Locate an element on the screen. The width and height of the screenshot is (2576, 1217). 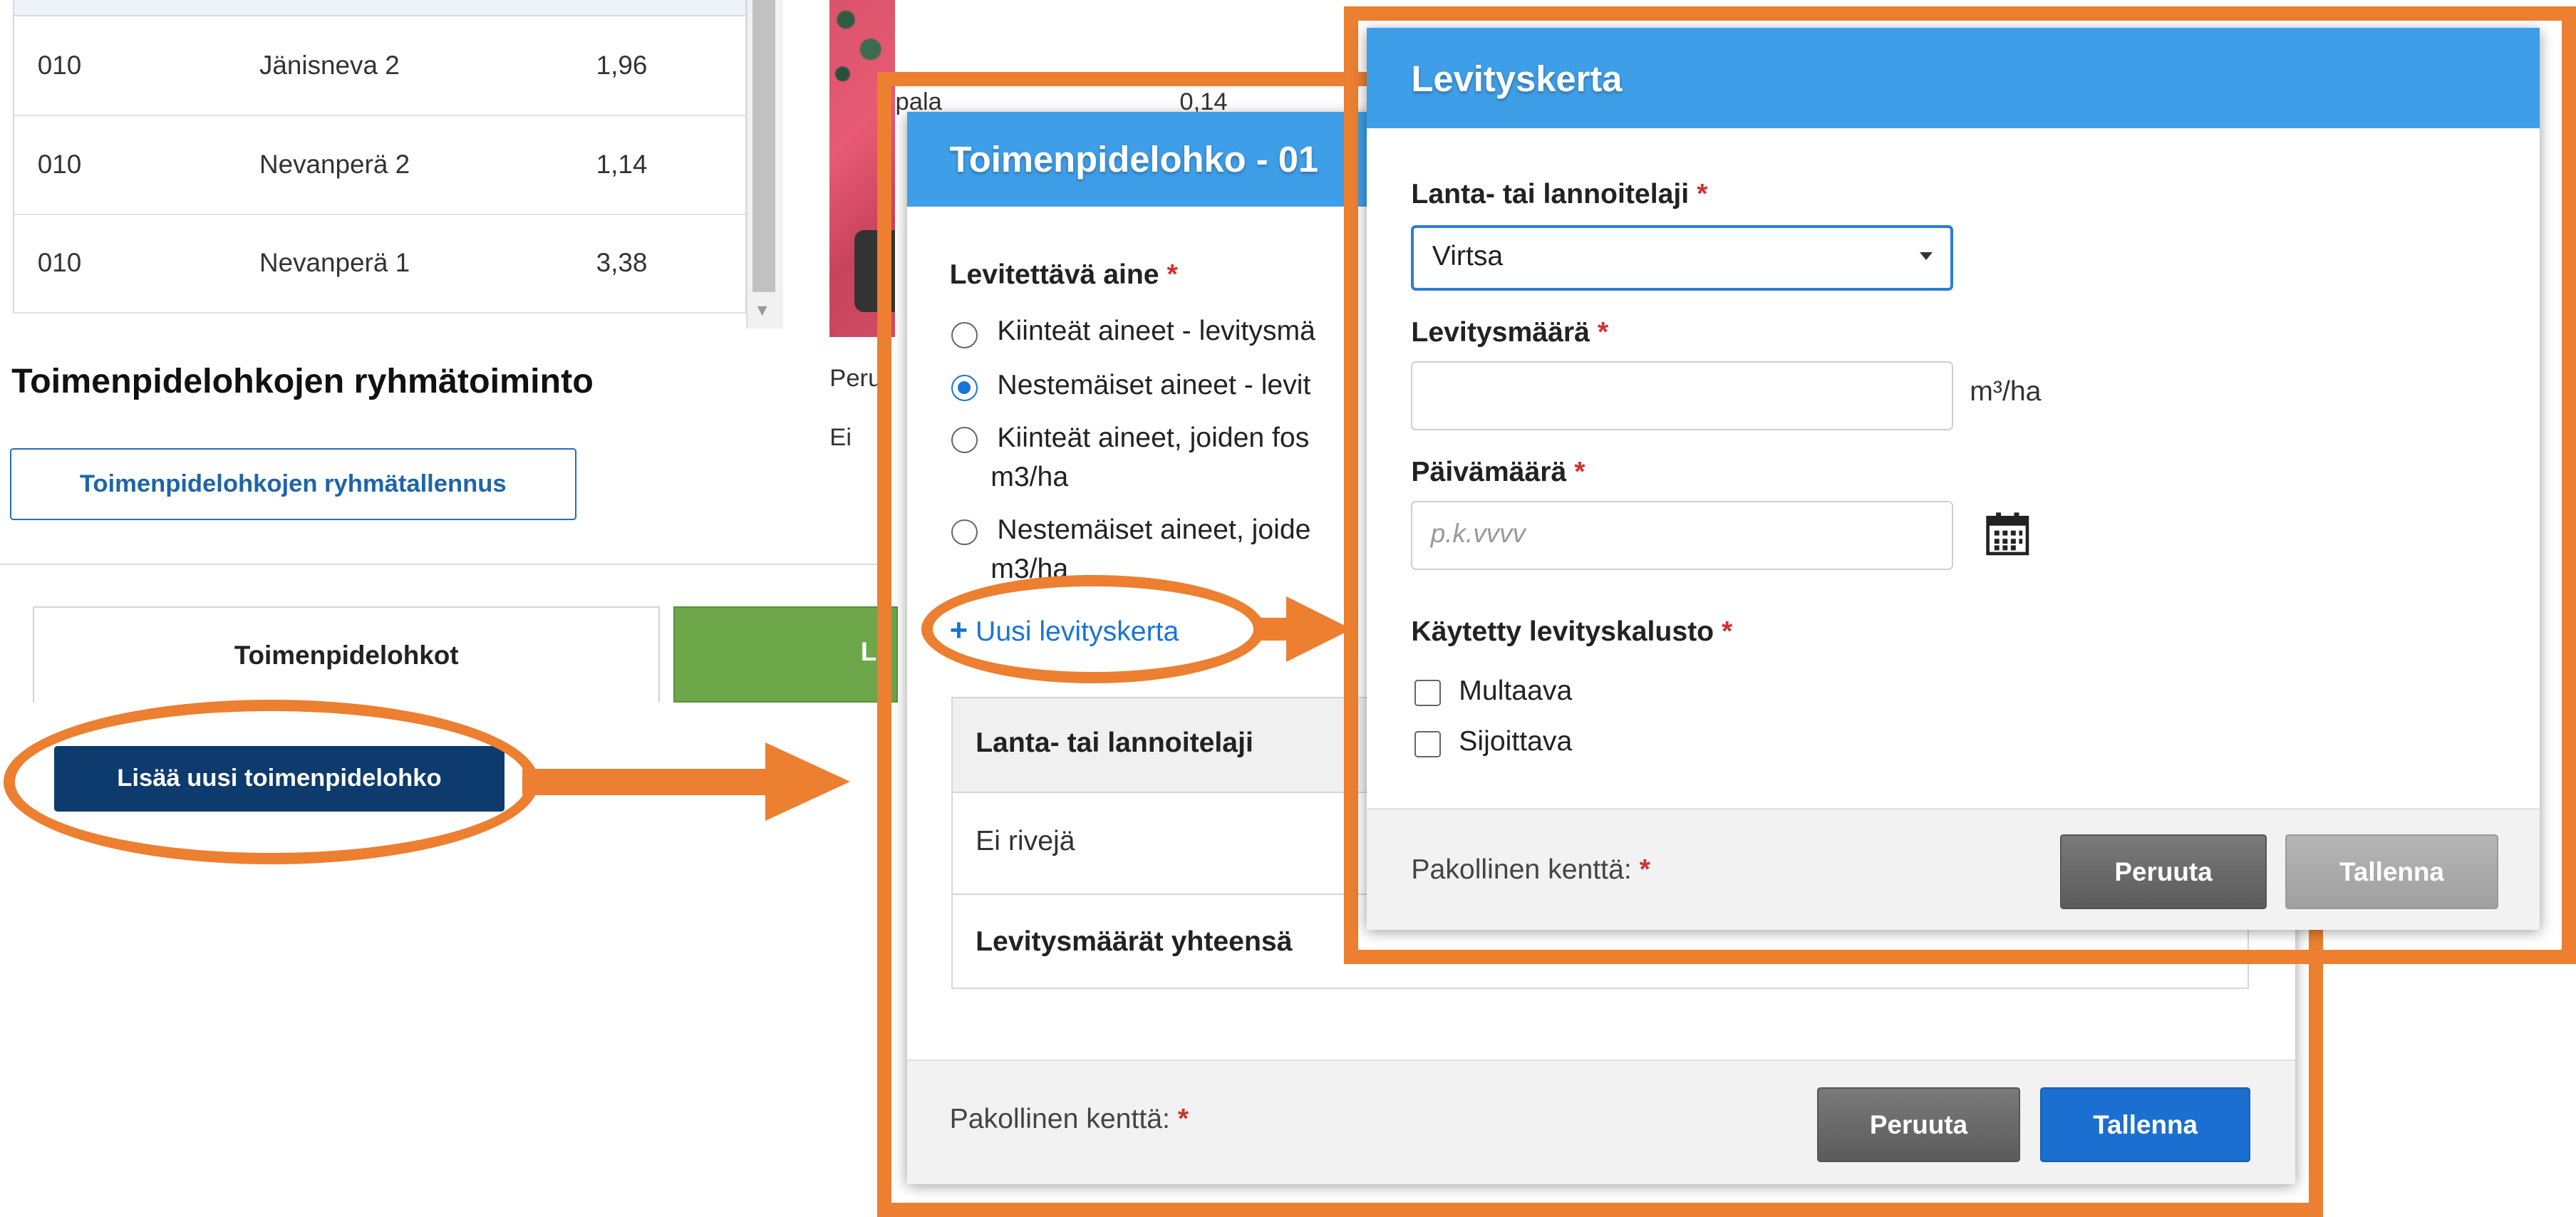
tab-green-label: L is located at coordinates (869, 652).